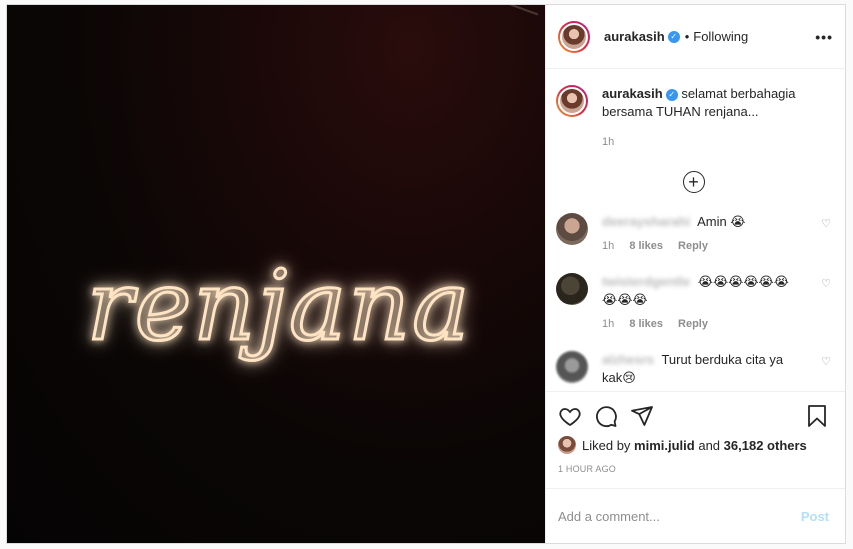 This screenshot has width=853, height=549. Describe the element at coordinates (572, 101) in the screenshot. I see `caption-avatar` at that location.